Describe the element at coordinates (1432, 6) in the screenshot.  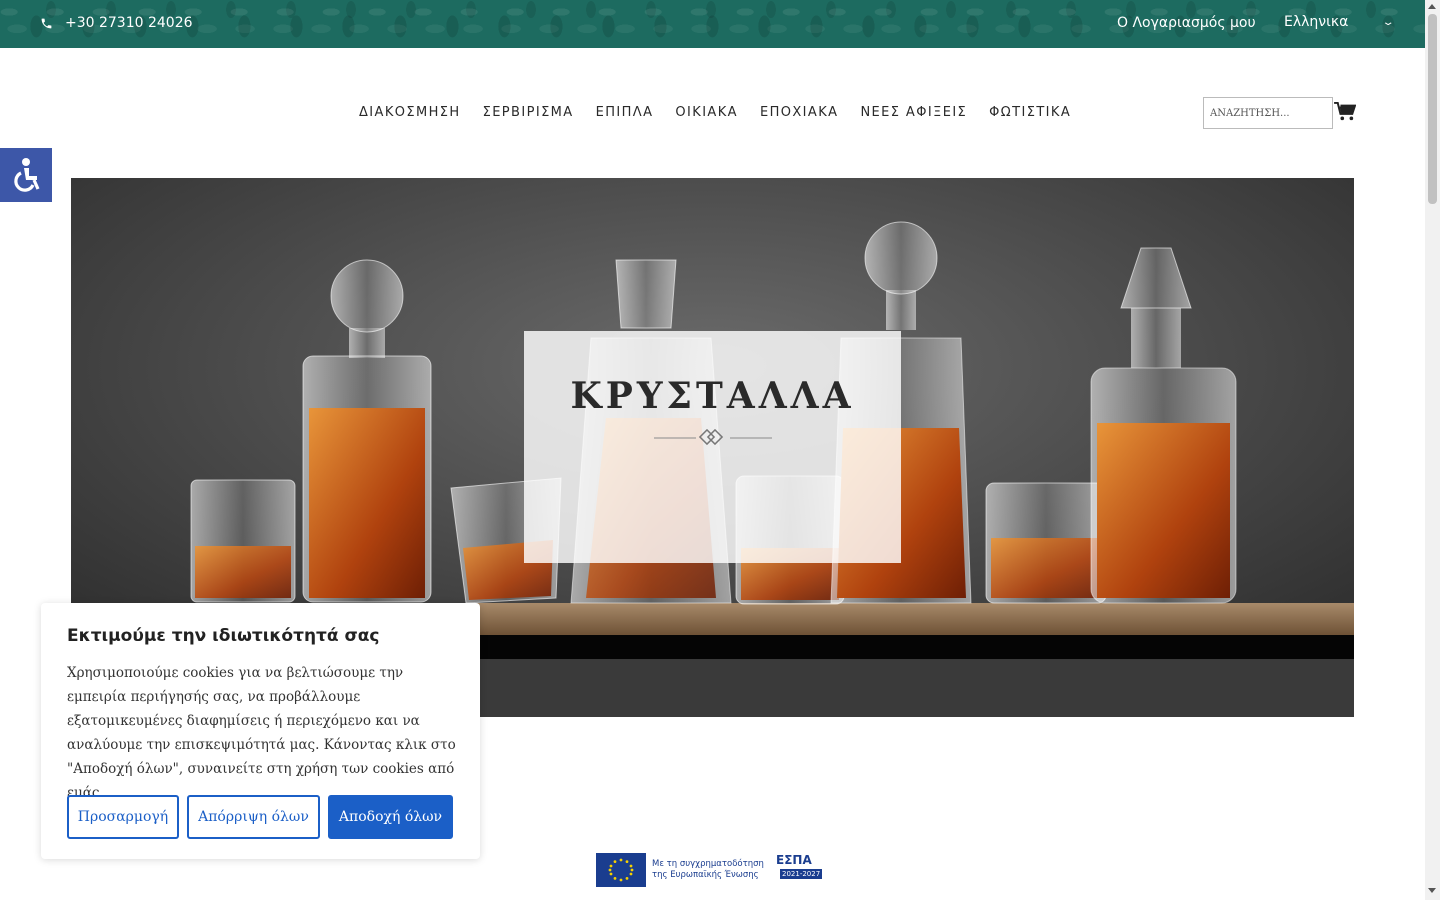
I see `scroll-up-arrow-icon` at that location.